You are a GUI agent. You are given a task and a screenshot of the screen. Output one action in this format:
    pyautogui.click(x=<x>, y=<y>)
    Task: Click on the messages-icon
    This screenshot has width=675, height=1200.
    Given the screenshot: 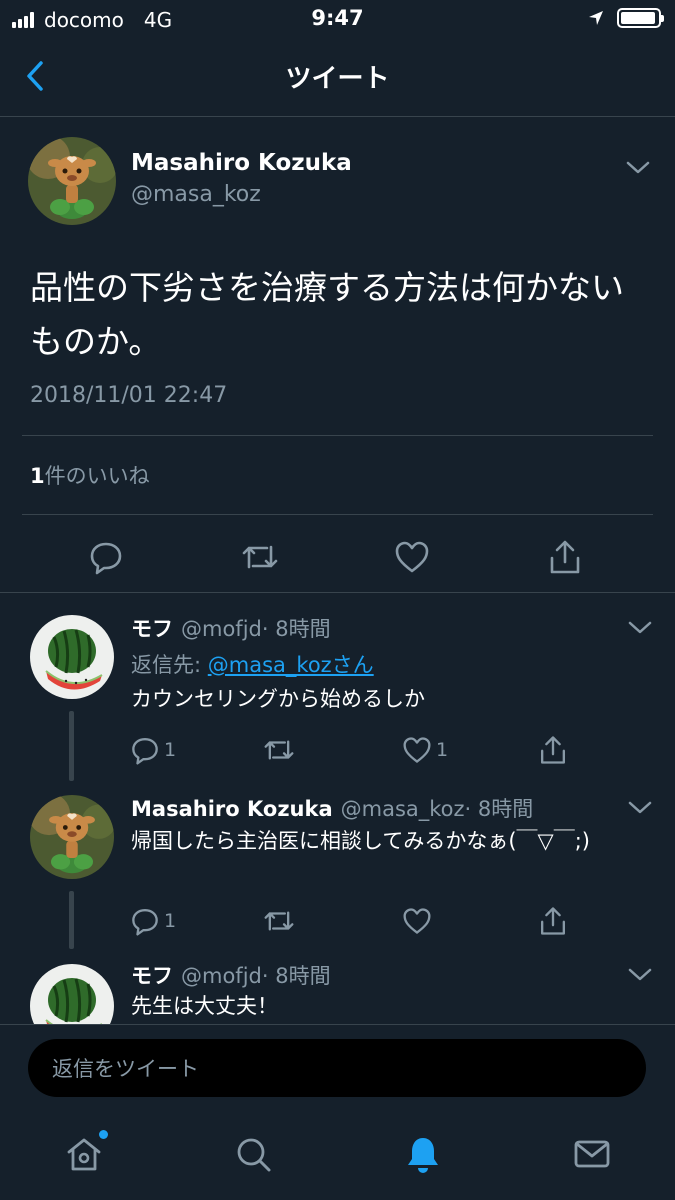 What is the action you would take?
    pyautogui.click(x=592, y=1154)
    